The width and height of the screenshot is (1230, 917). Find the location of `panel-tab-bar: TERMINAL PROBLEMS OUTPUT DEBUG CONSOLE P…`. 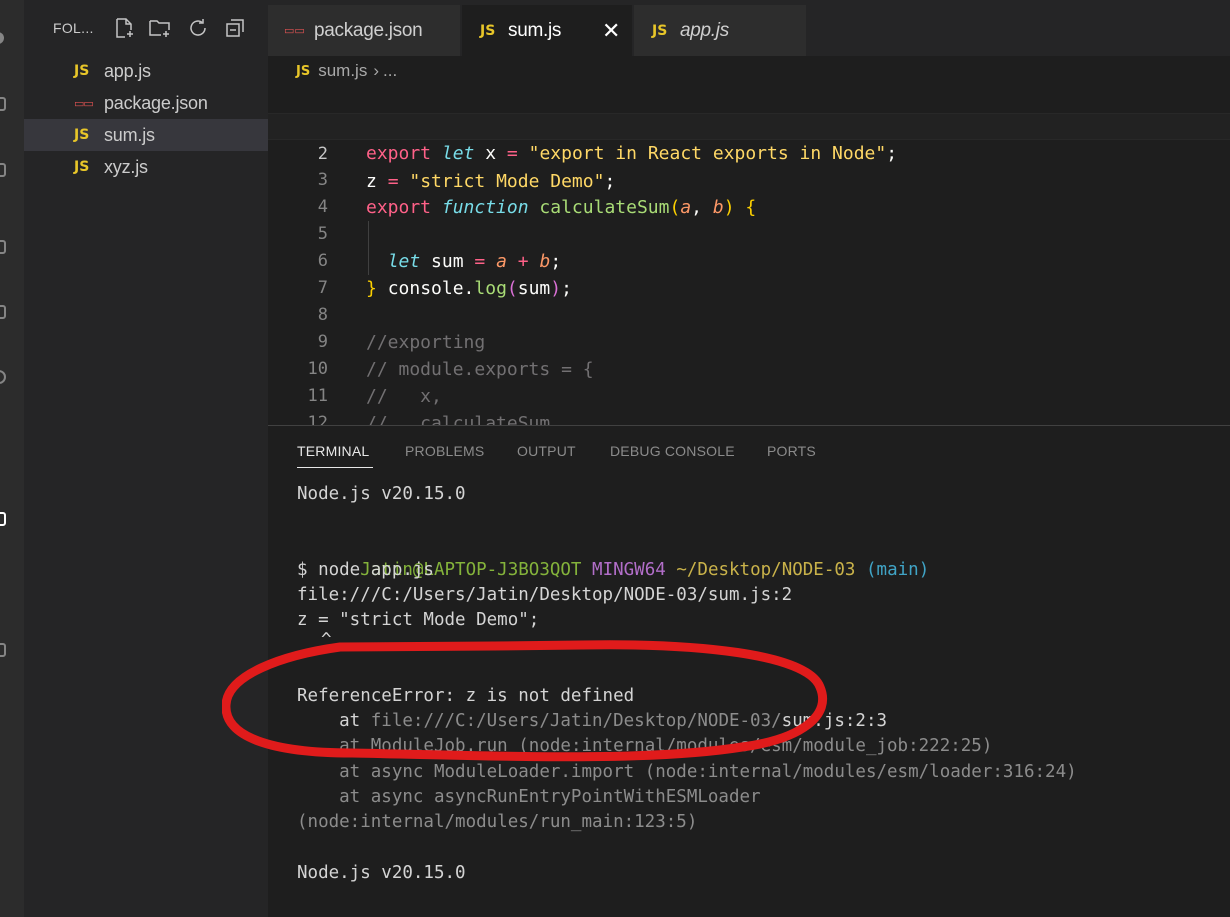

panel-tab-bar: TERMINAL PROBLEMS OUTPUT DEBUG CONSOLE P… is located at coordinates (749, 449).